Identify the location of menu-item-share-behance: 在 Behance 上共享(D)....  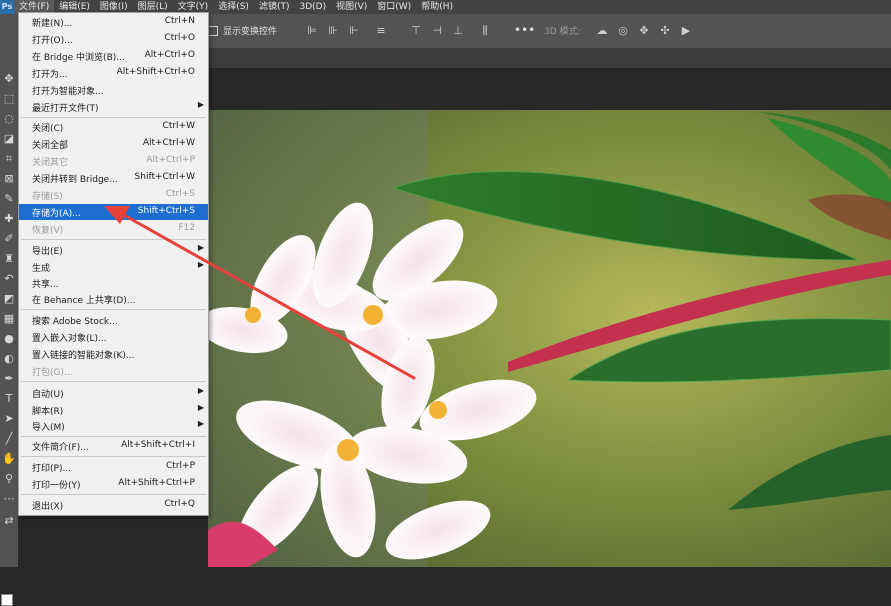
(113, 299).